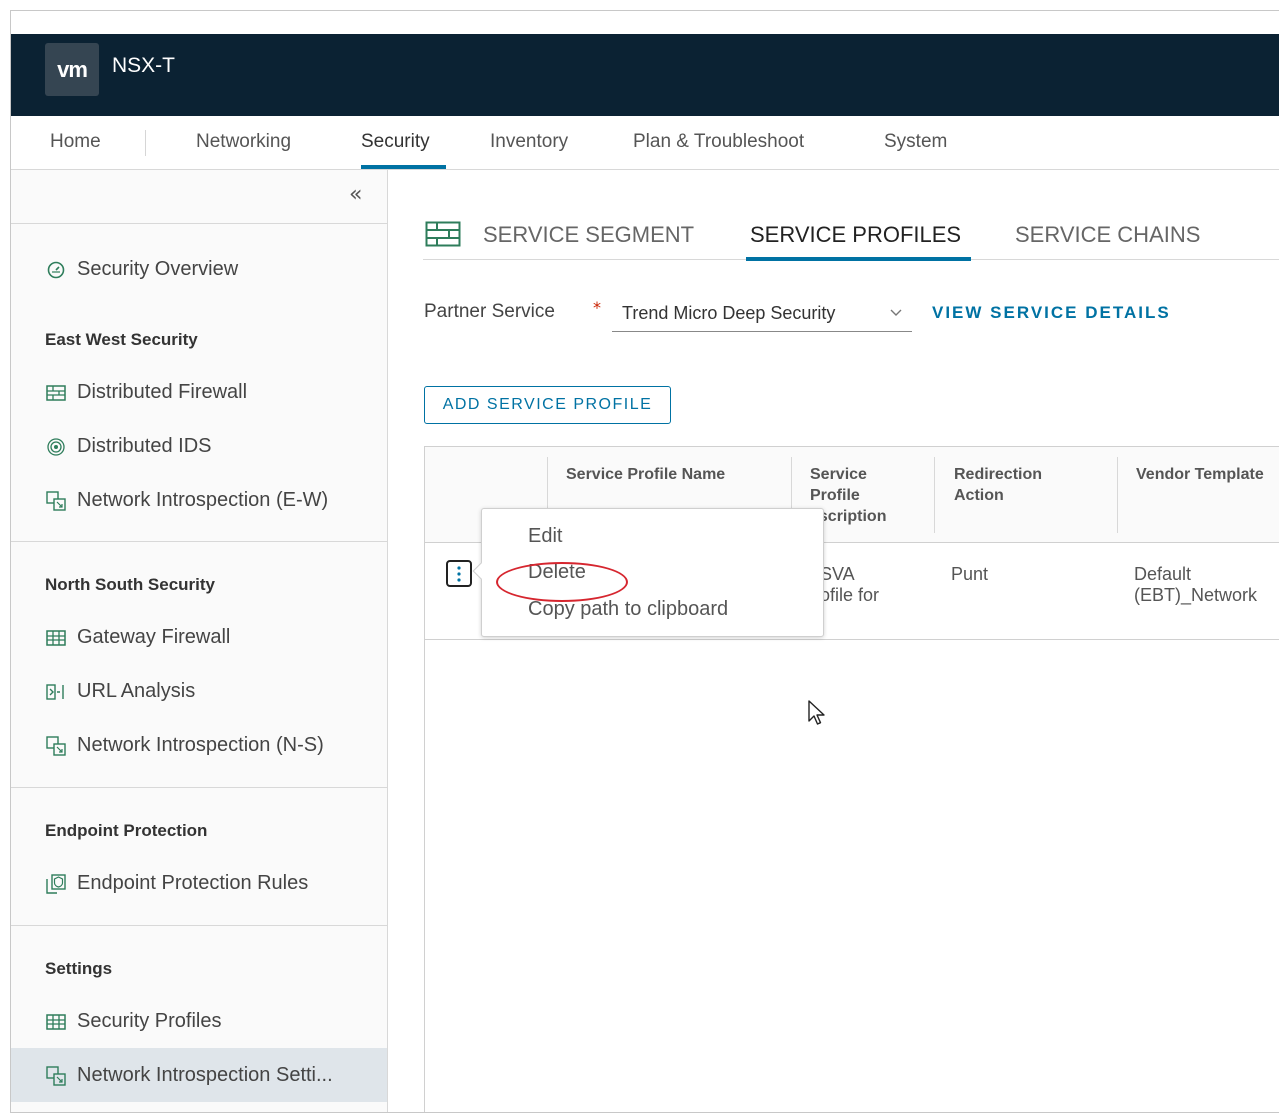 Image resolution: width=1279 pixels, height=1120 pixels. Describe the element at coordinates (588, 235) in the screenshot. I see `tab-service-segment: SERVICE SEGMENT` at that location.